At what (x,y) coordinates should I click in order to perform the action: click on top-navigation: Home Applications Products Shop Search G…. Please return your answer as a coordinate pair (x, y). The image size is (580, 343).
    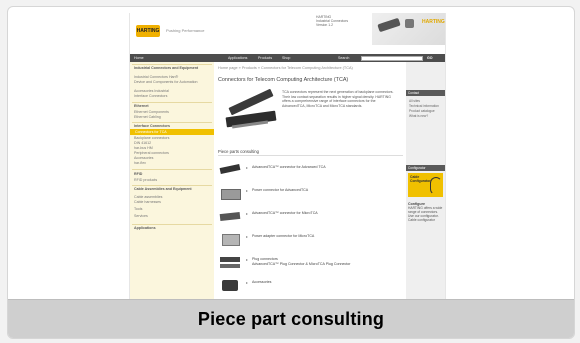
    Looking at the image, I should click on (287, 58).